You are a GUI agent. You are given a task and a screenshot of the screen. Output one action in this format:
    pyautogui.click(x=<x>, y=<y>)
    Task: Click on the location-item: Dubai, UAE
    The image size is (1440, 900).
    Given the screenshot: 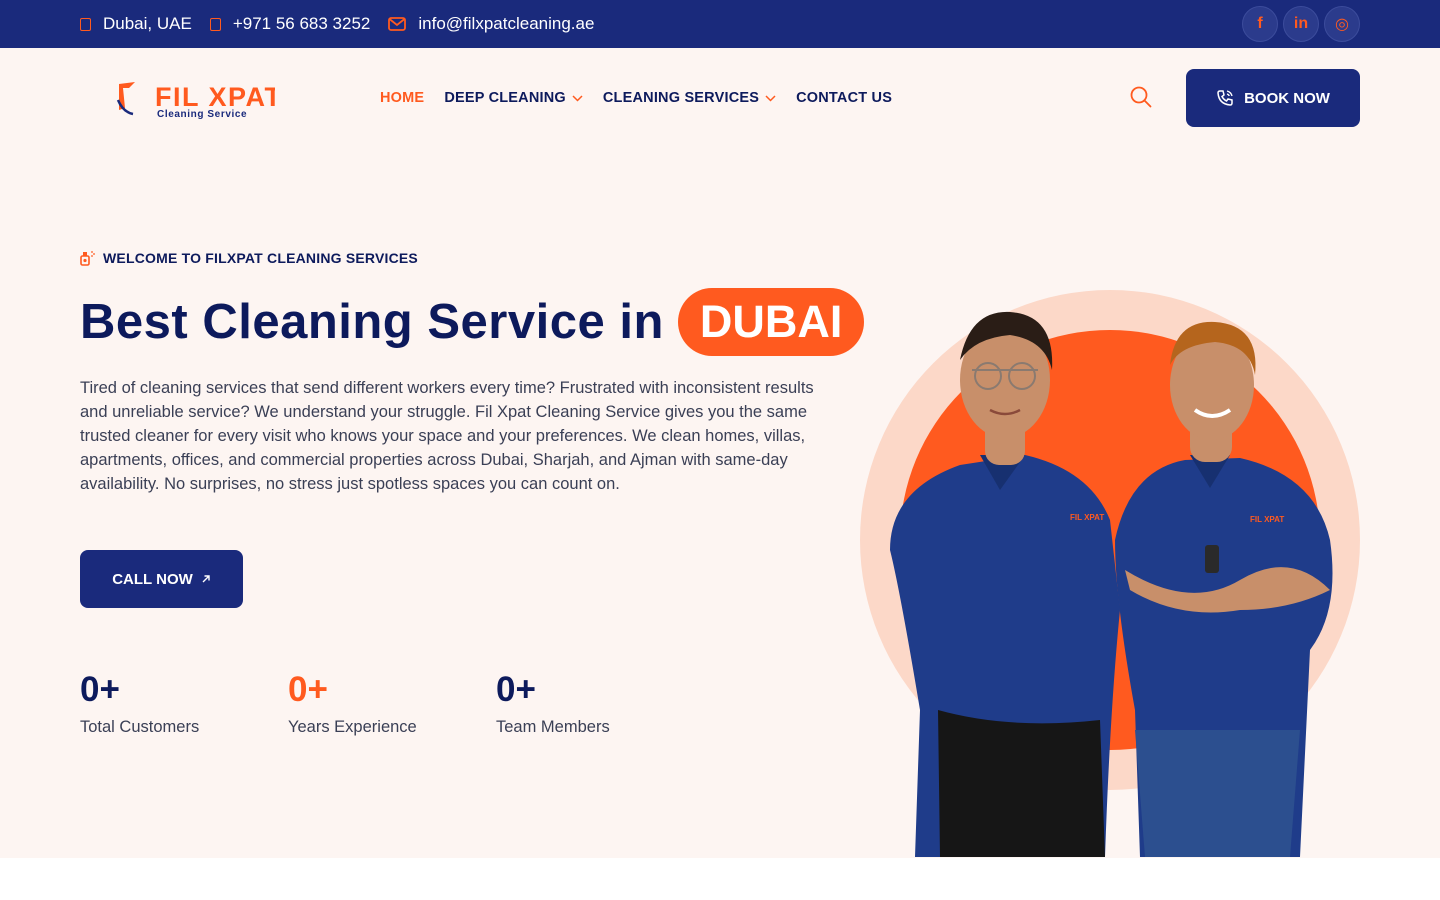 What is the action you would take?
    pyautogui.click(x=136, y=24)
    